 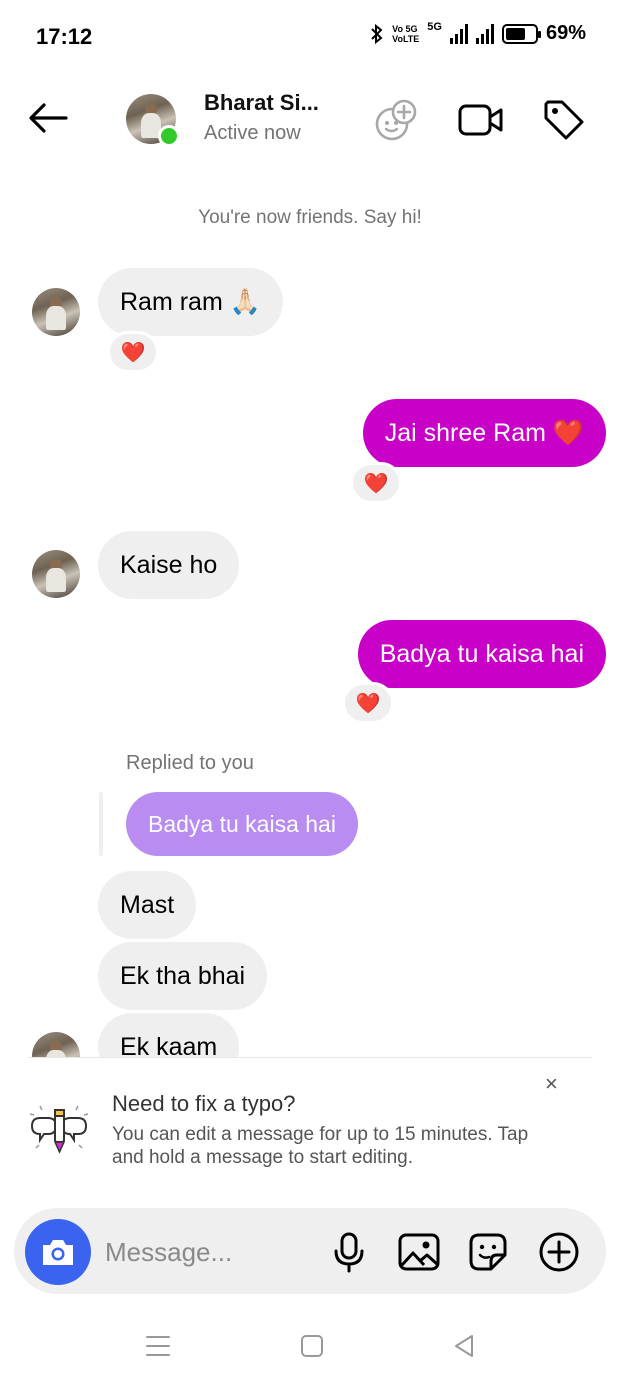 What do you see at coordinates (349, 1252) in the screenshot?
I see `microphone-icon` at bounding box center [349, 1252].